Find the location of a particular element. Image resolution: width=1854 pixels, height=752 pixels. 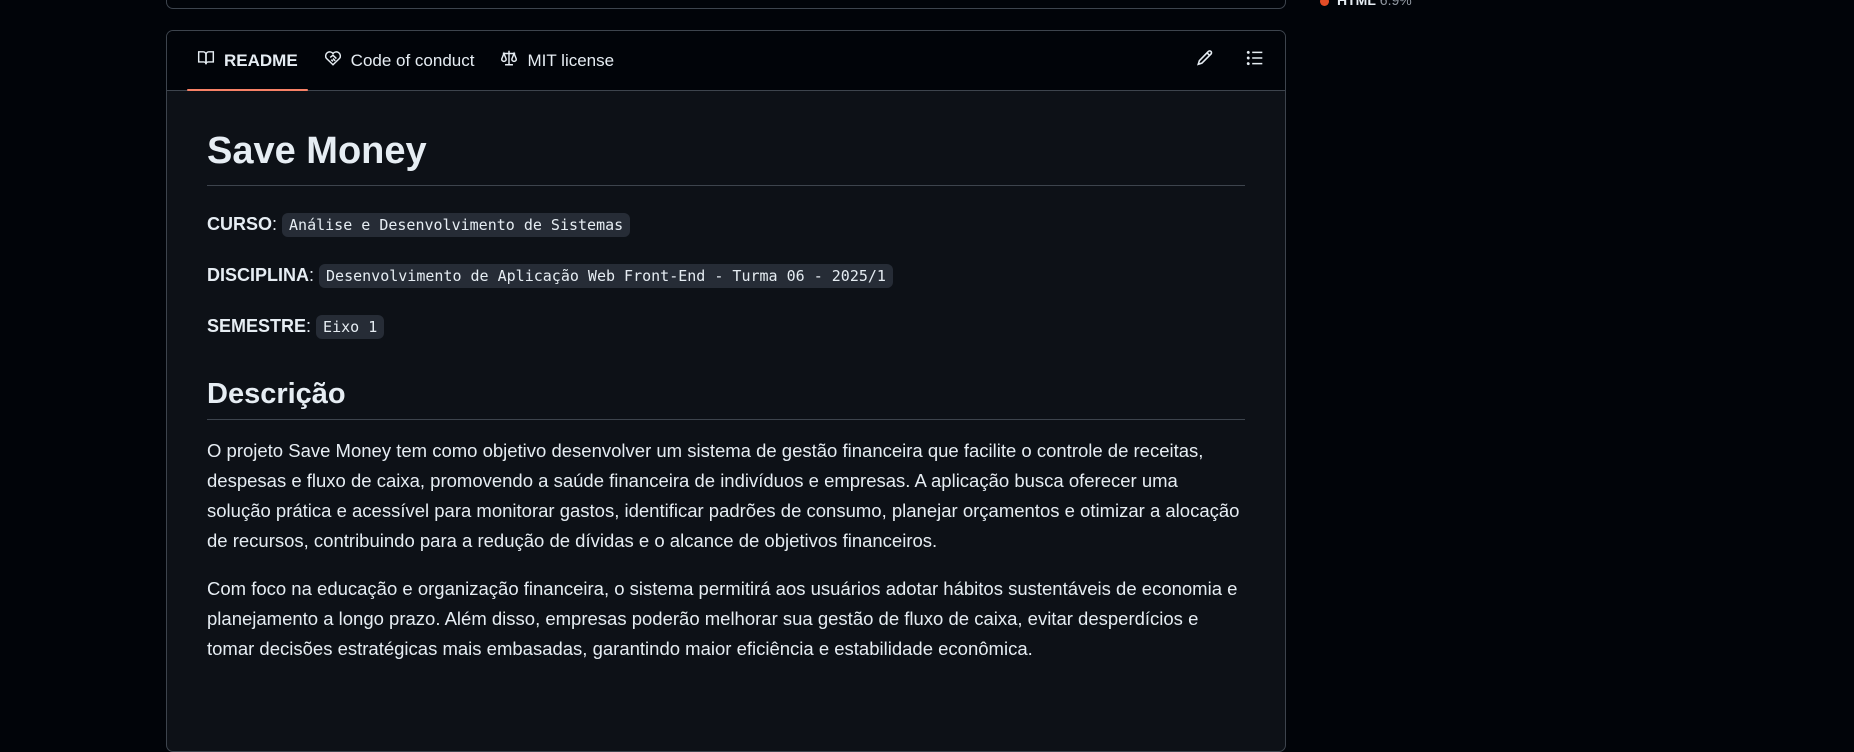

tab-mit-license-label: MIT license is located at coordinates (571, 60).